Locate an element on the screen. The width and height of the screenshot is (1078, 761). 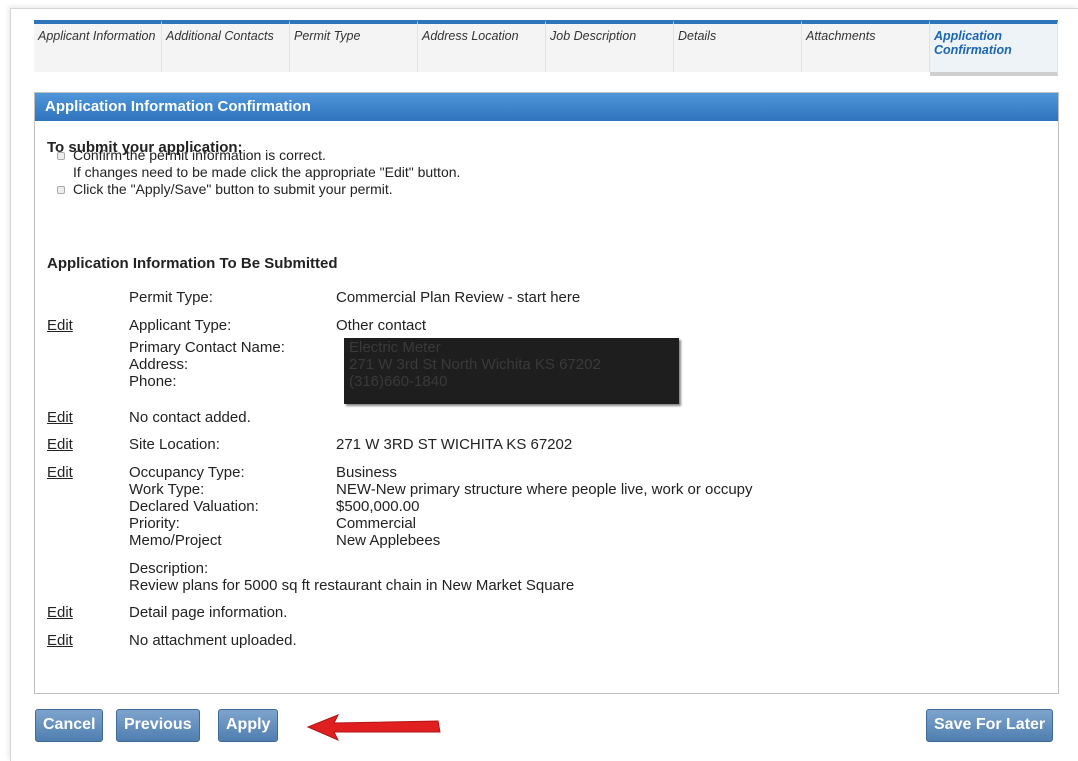
tab-application-confirmation: Application Confirmation is located at coordinates (994, 48).